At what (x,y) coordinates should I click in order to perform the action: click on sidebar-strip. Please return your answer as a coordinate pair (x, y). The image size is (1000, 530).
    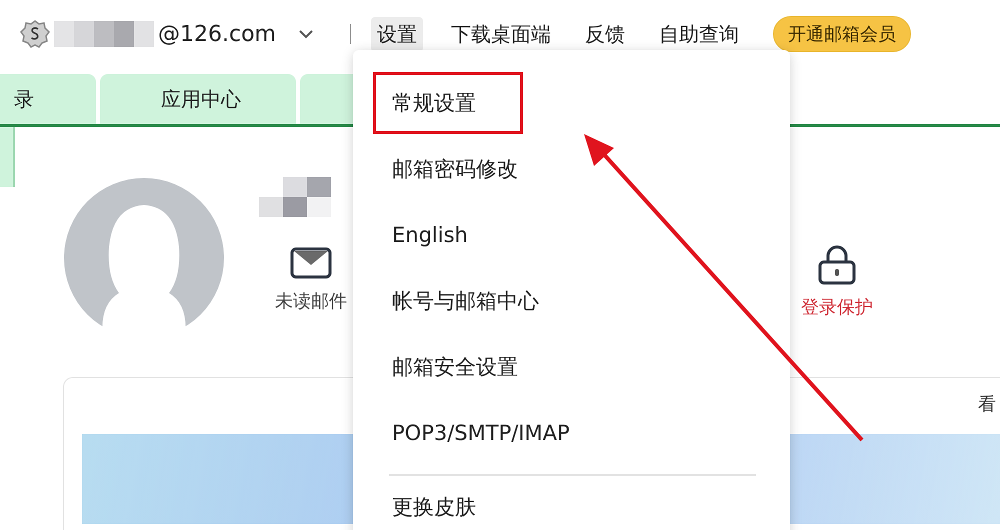
    Looking at the image, I should click on (7, 157).